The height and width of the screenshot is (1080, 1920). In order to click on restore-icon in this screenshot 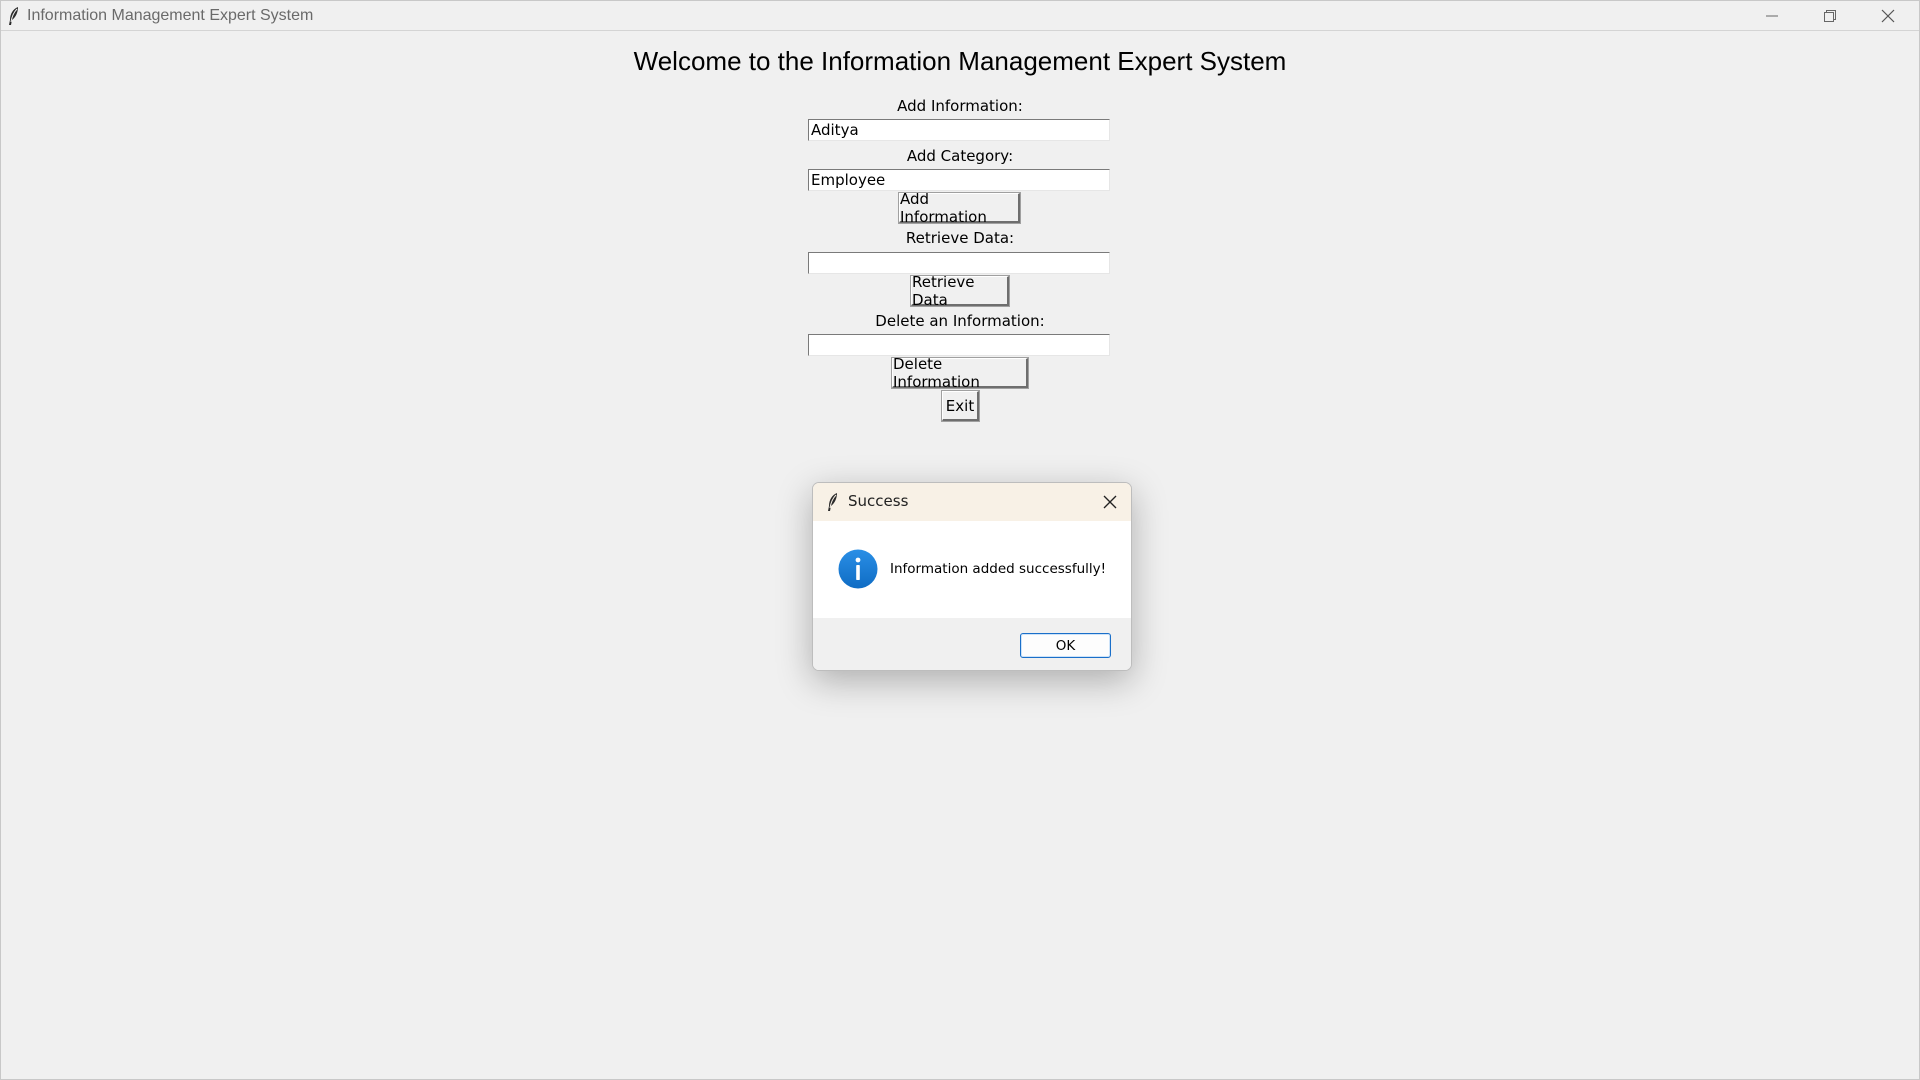, I will do `click(1830, 15)`.